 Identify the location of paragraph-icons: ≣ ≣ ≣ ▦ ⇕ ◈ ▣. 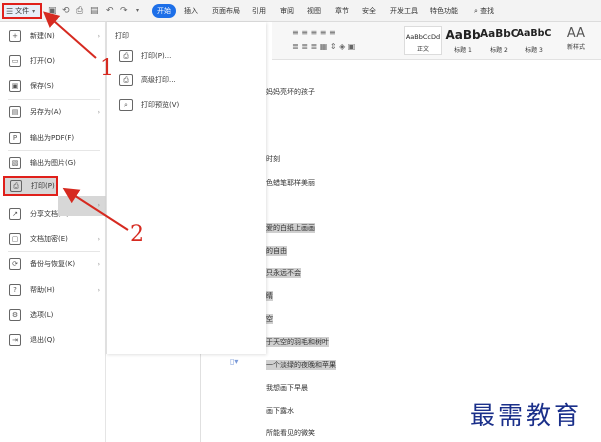
(323, 46).